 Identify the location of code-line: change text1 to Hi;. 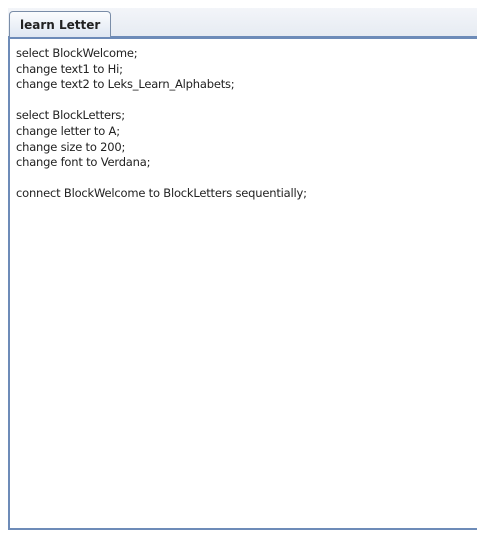
(69, 68).